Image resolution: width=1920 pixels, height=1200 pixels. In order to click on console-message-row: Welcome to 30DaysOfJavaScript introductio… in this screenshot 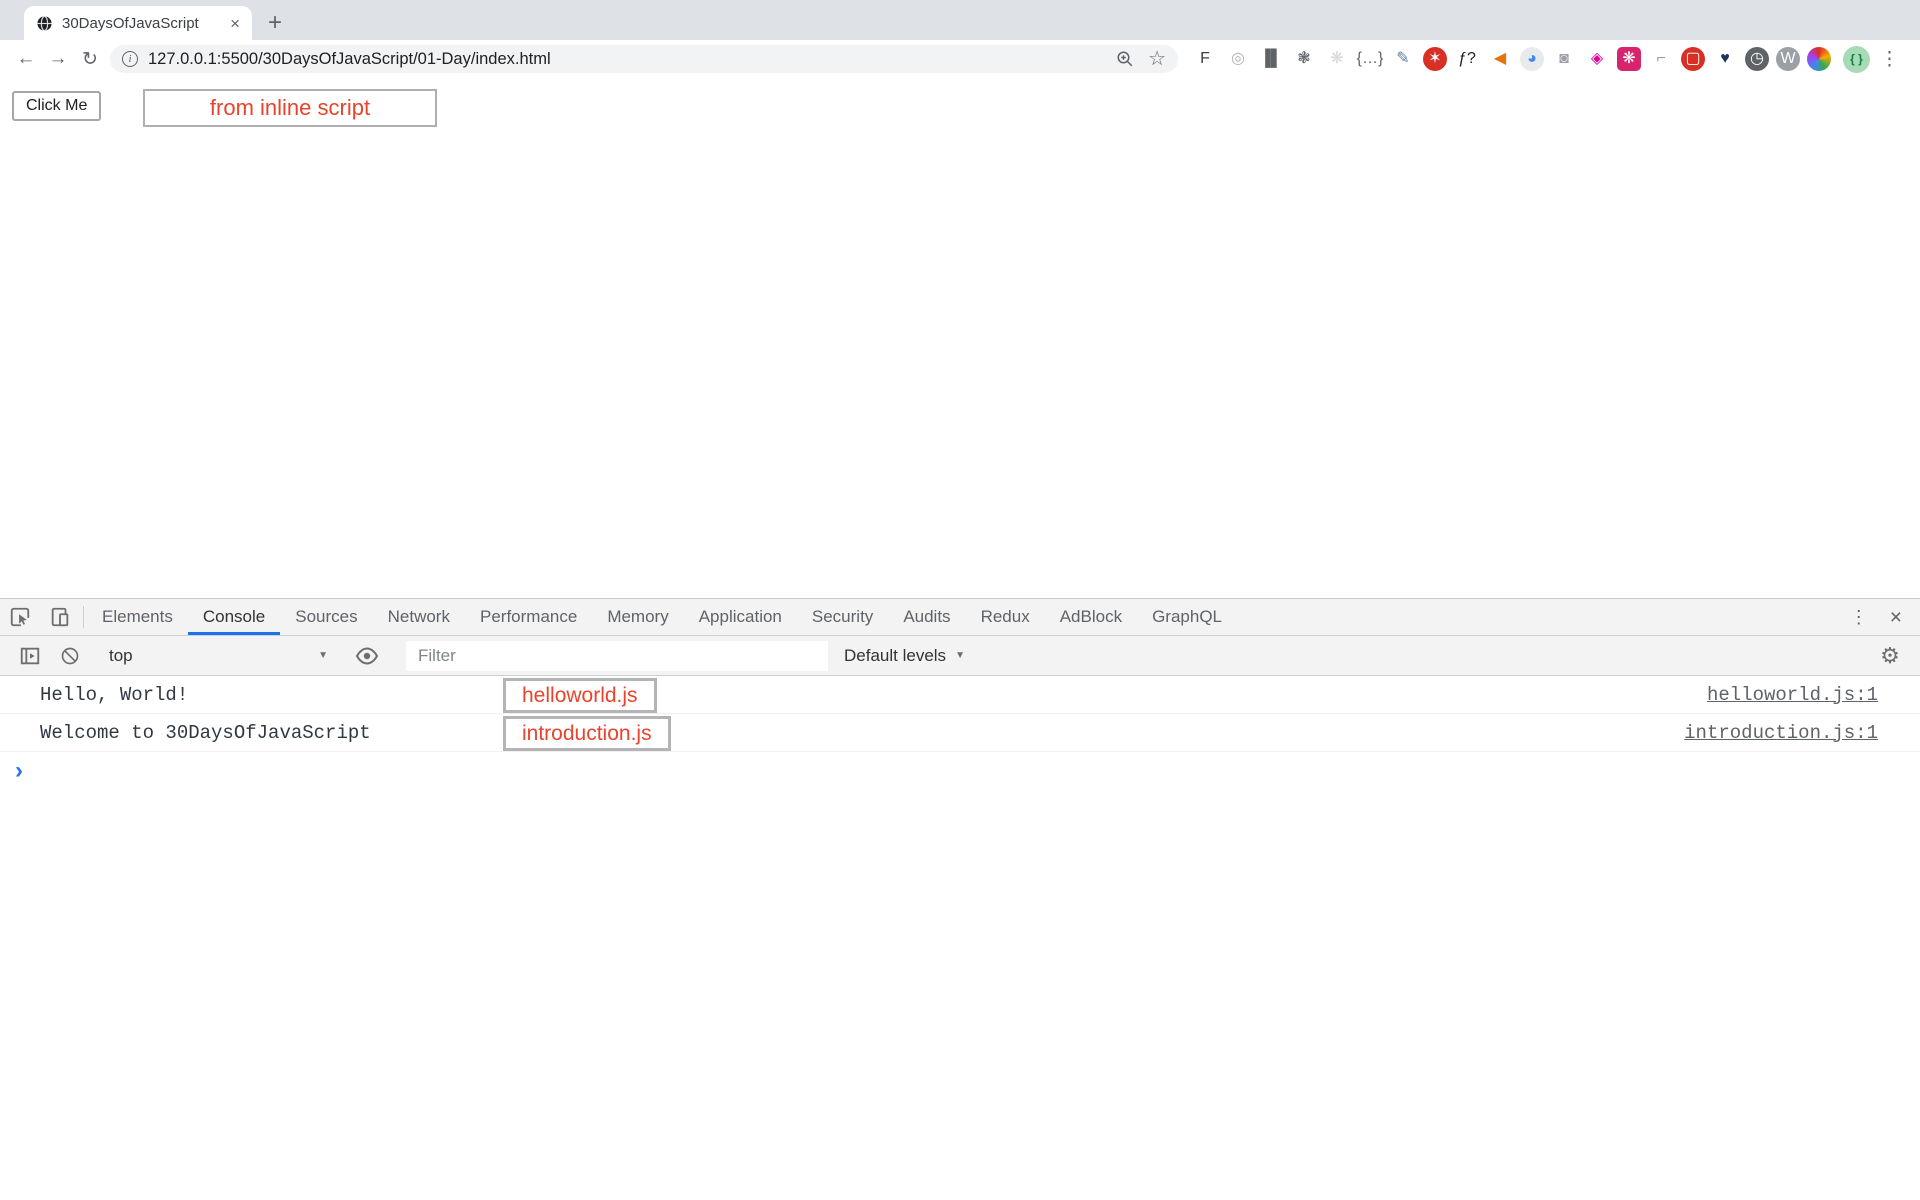, I will do `click(960, 733)`.